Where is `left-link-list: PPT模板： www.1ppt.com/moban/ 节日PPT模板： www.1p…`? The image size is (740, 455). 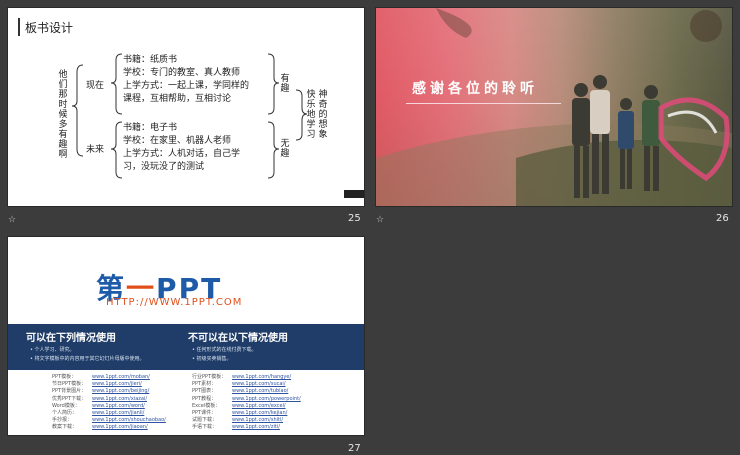 left-link-list: PPT模板： www.1ppt.com/moban/ 节日PPT模板： www.1p… is located at coordinates (109, 403).